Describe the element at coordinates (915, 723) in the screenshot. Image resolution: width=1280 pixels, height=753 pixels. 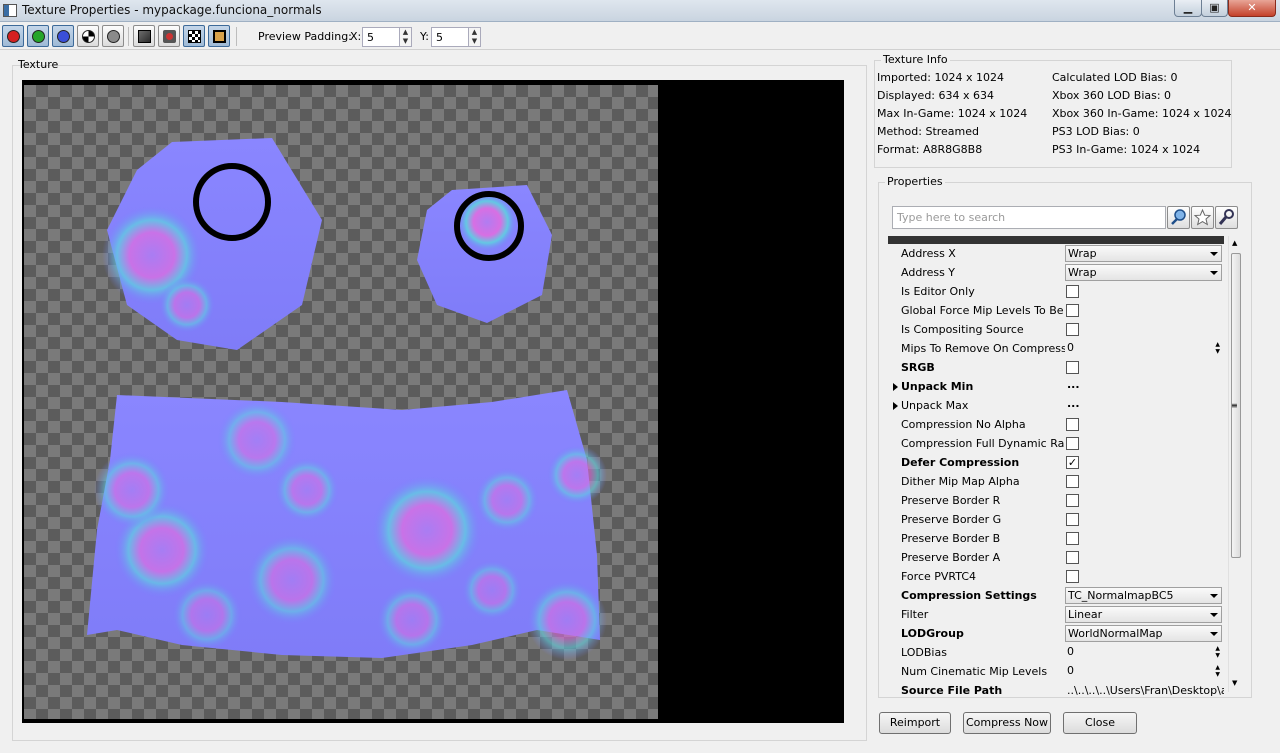
I see `reimport-button: Reimport` at that location.